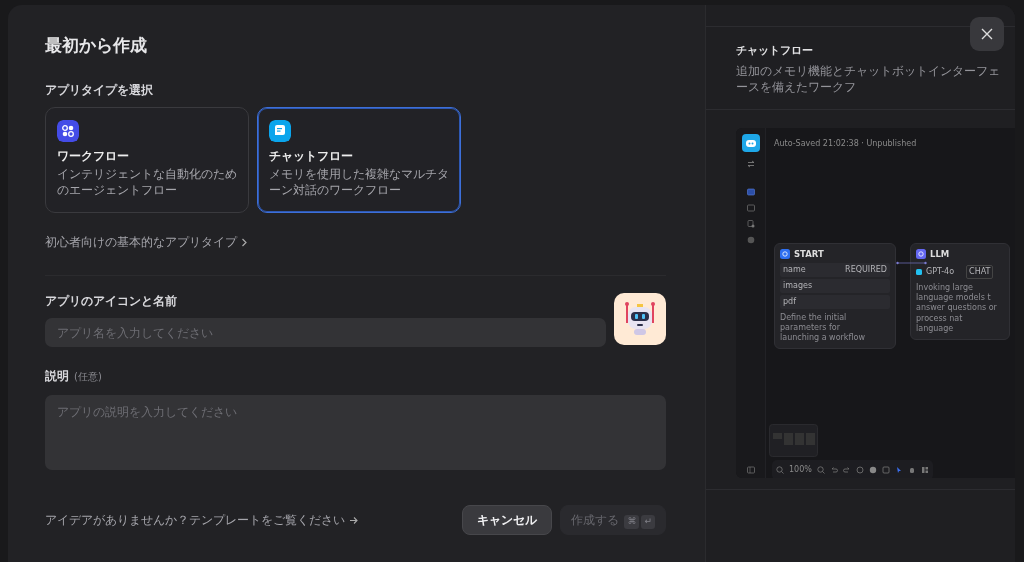 This screenshot has height=562, width=1024. I want to click on optional-note: (任意), so click(88, 377).